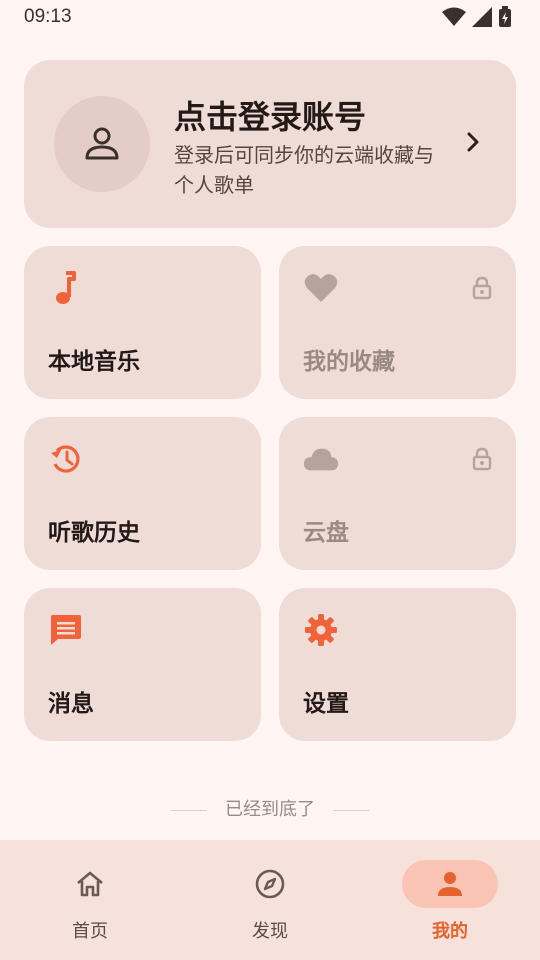 This screenshot has width=540, height=960. I want to click on end-of-list-note: 已经到底了, so click(270, 808).